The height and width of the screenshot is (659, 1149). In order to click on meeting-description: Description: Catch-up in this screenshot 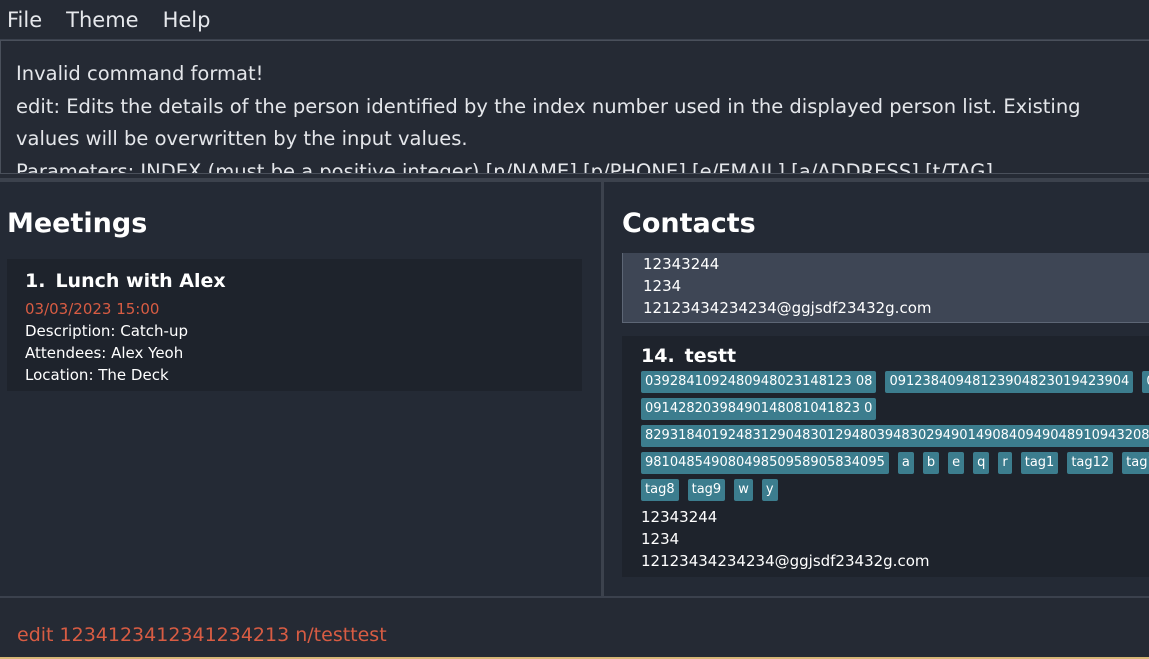, I will do `click(106, 331)`.